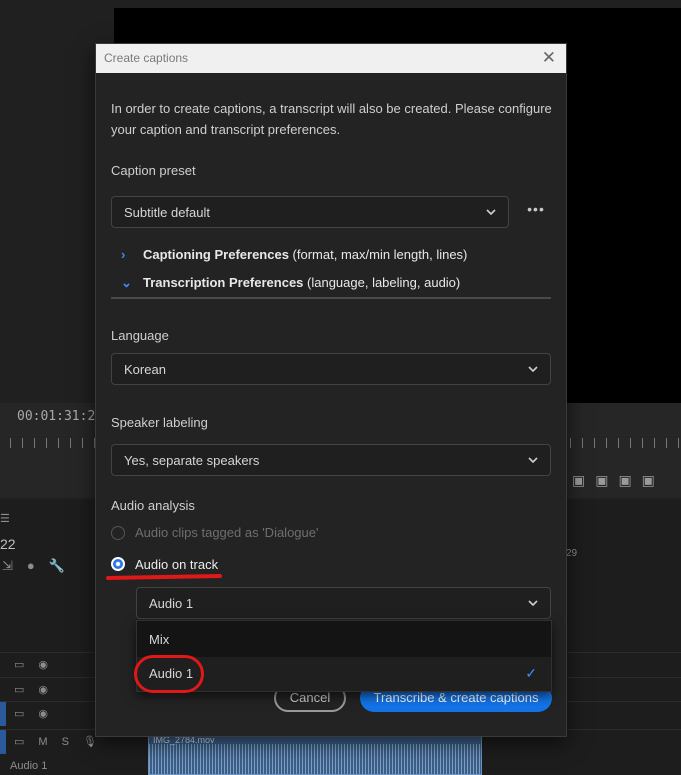 The image size is (681, 775). I want to click on timecode: 00:01:31:22, so click(60, 416).